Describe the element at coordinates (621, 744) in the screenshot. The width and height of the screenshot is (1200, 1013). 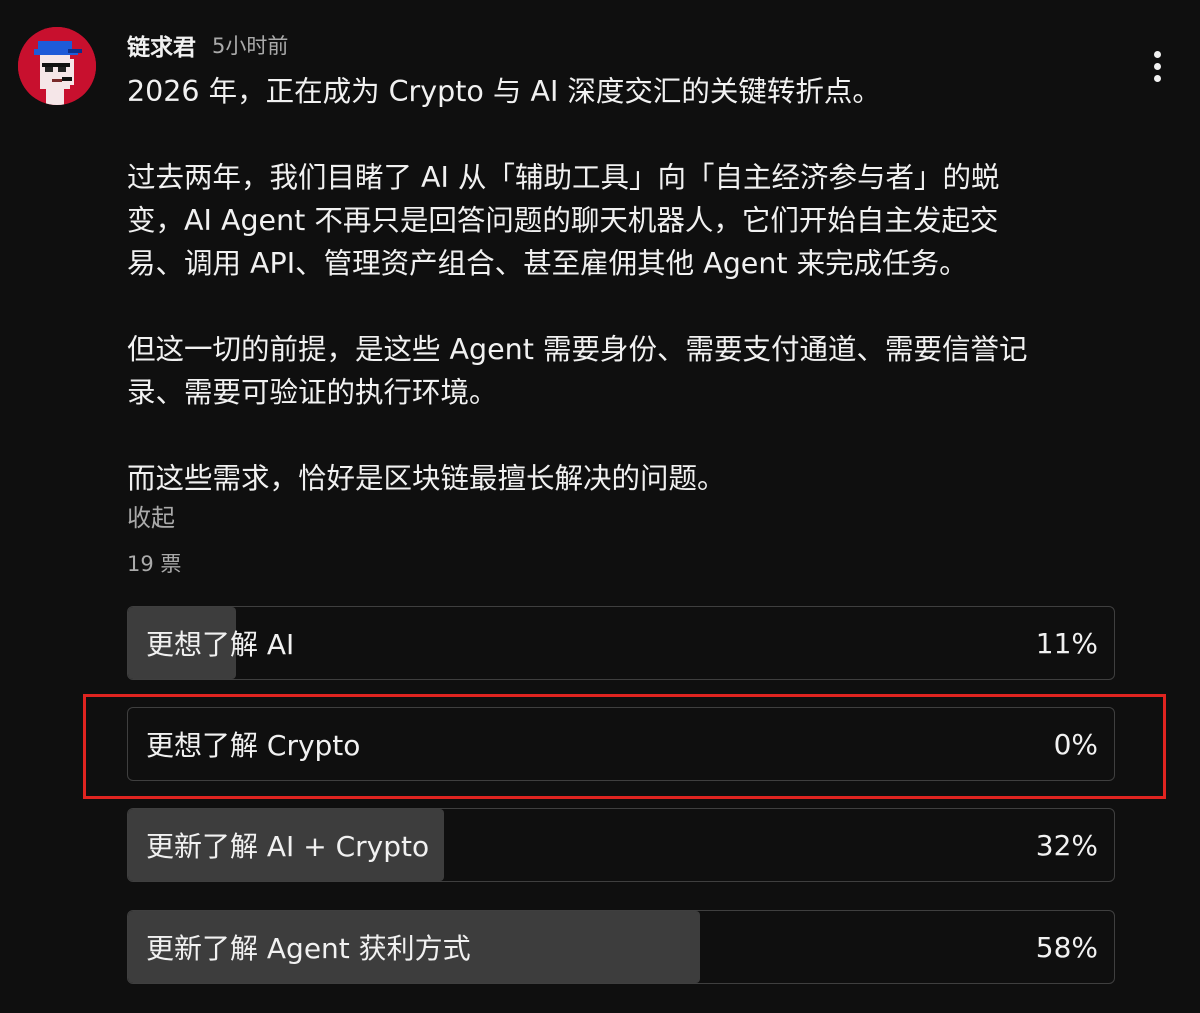
I see `poll-option-crypto: 更想了解 Crypto 0%` at that location.